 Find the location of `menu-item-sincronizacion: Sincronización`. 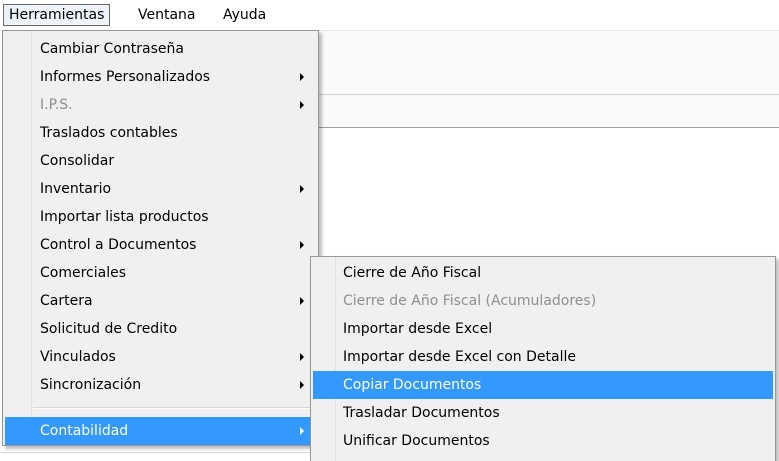

menu-item-sincronizacion: Sincronización is located at coordinates (160, 385).